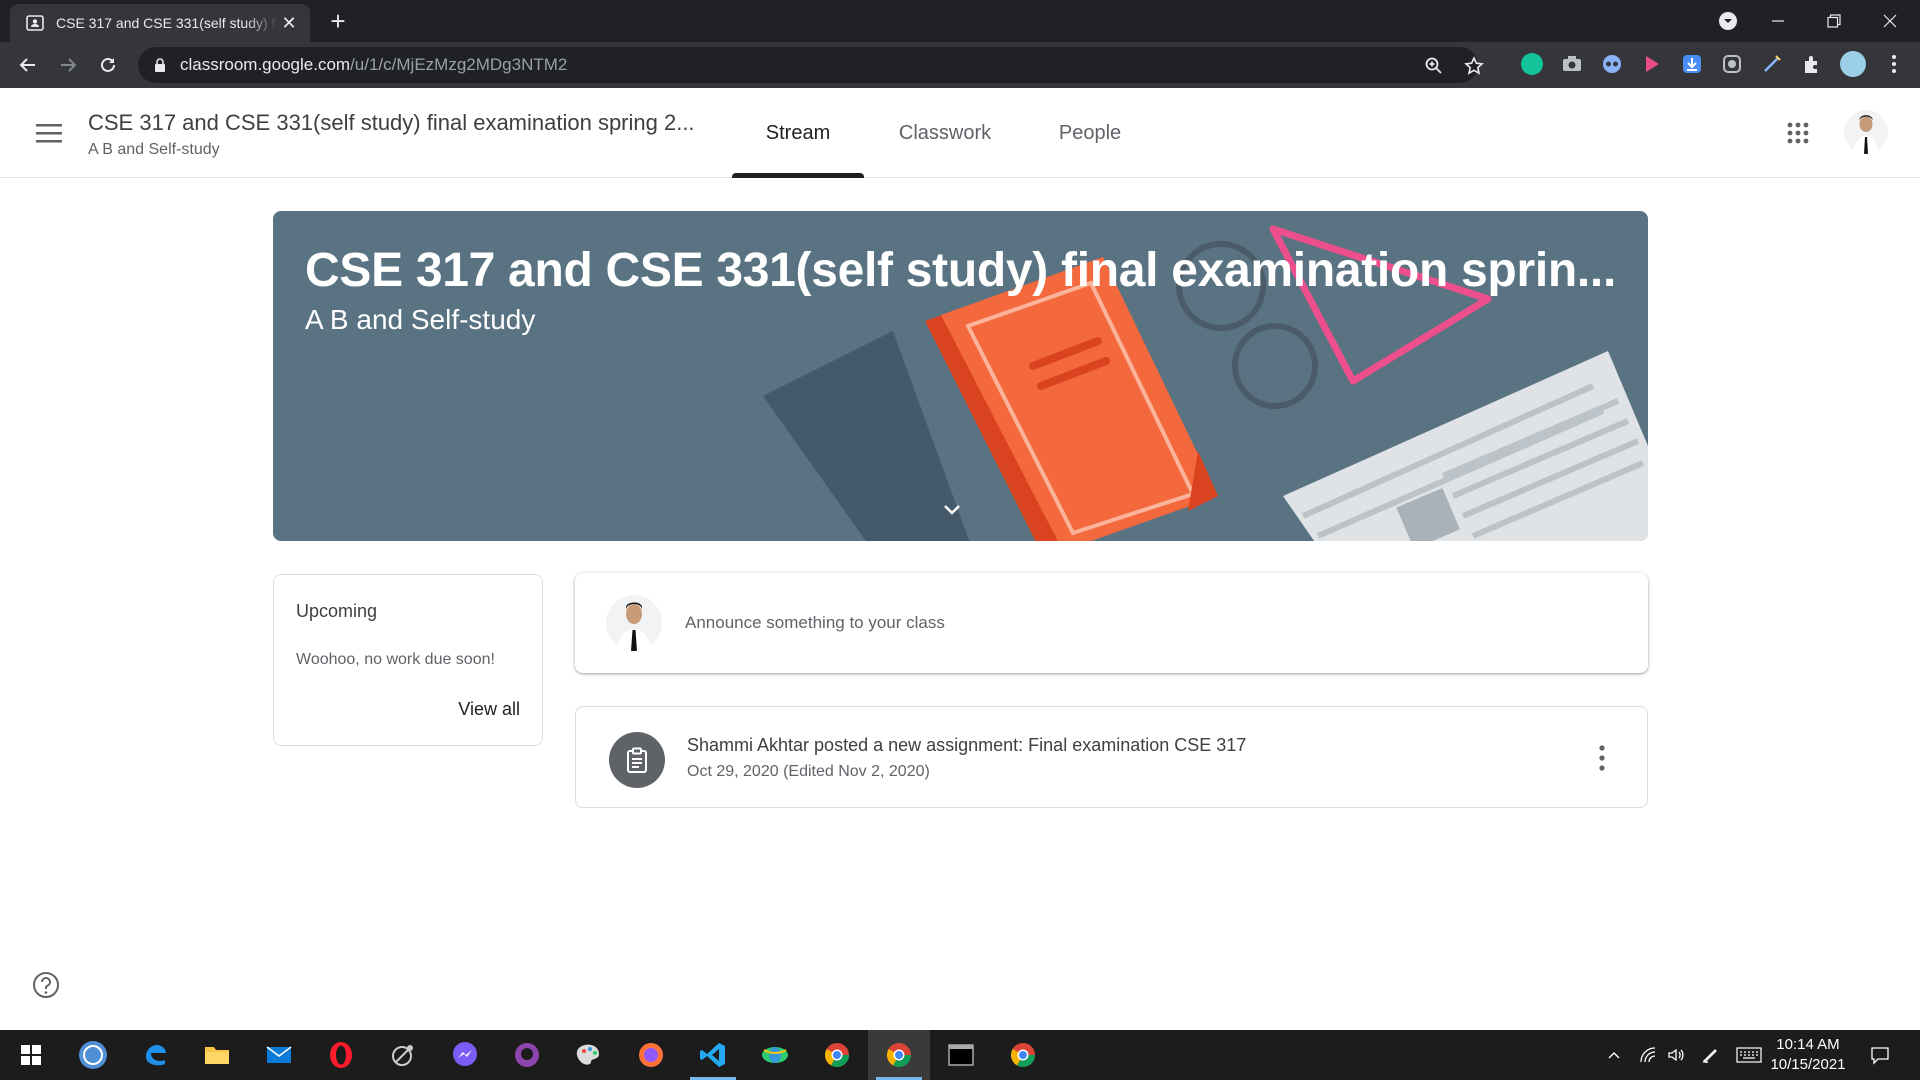  I want to click on satellite-app-icon, so click(403, 1055).